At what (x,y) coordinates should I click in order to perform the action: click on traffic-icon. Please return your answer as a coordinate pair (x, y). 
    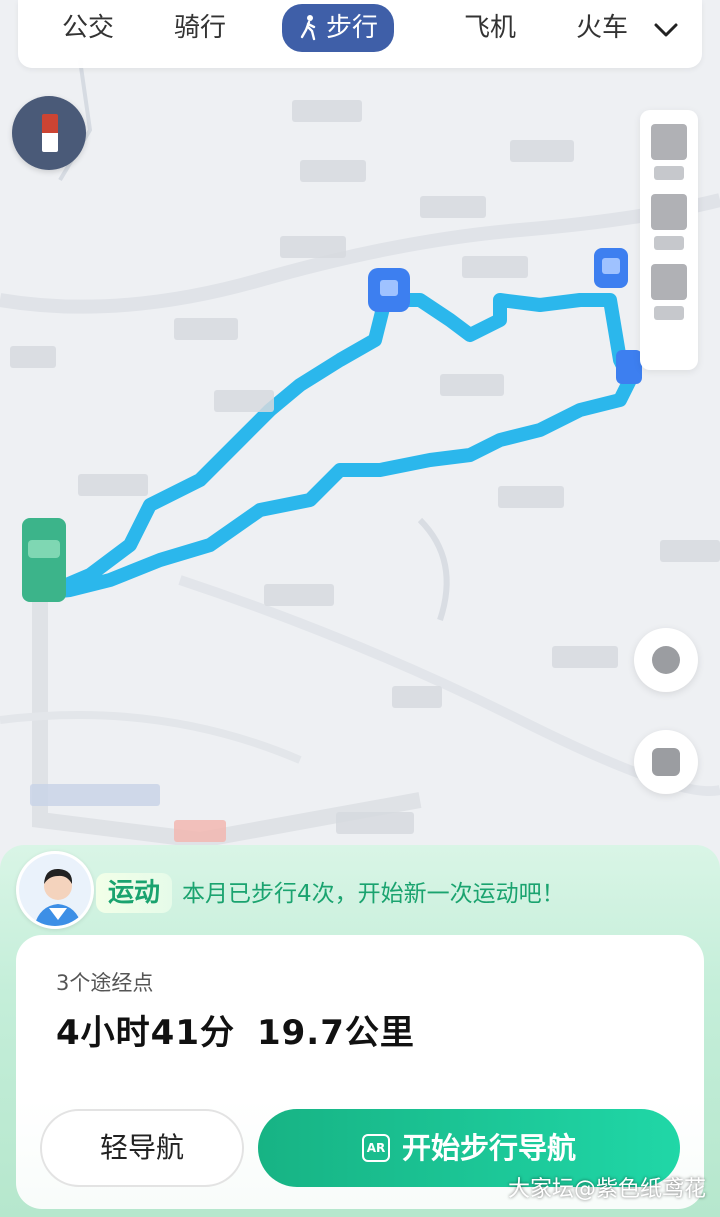
    Looking at the image, I should click on (669, 212).